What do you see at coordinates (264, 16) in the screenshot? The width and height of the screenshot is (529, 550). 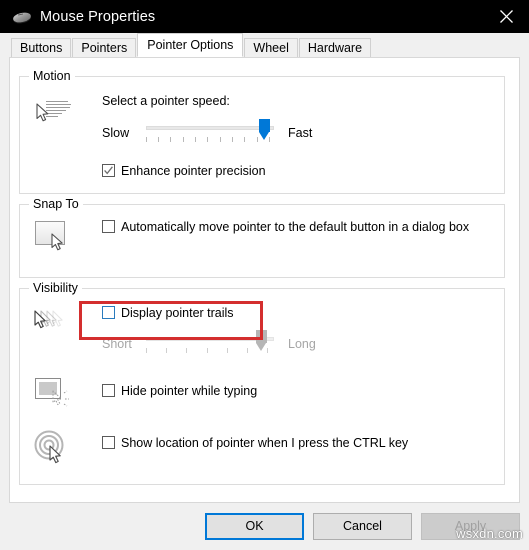 I see `title-bar: Mouse Properties` at bounding box center [264, 16].